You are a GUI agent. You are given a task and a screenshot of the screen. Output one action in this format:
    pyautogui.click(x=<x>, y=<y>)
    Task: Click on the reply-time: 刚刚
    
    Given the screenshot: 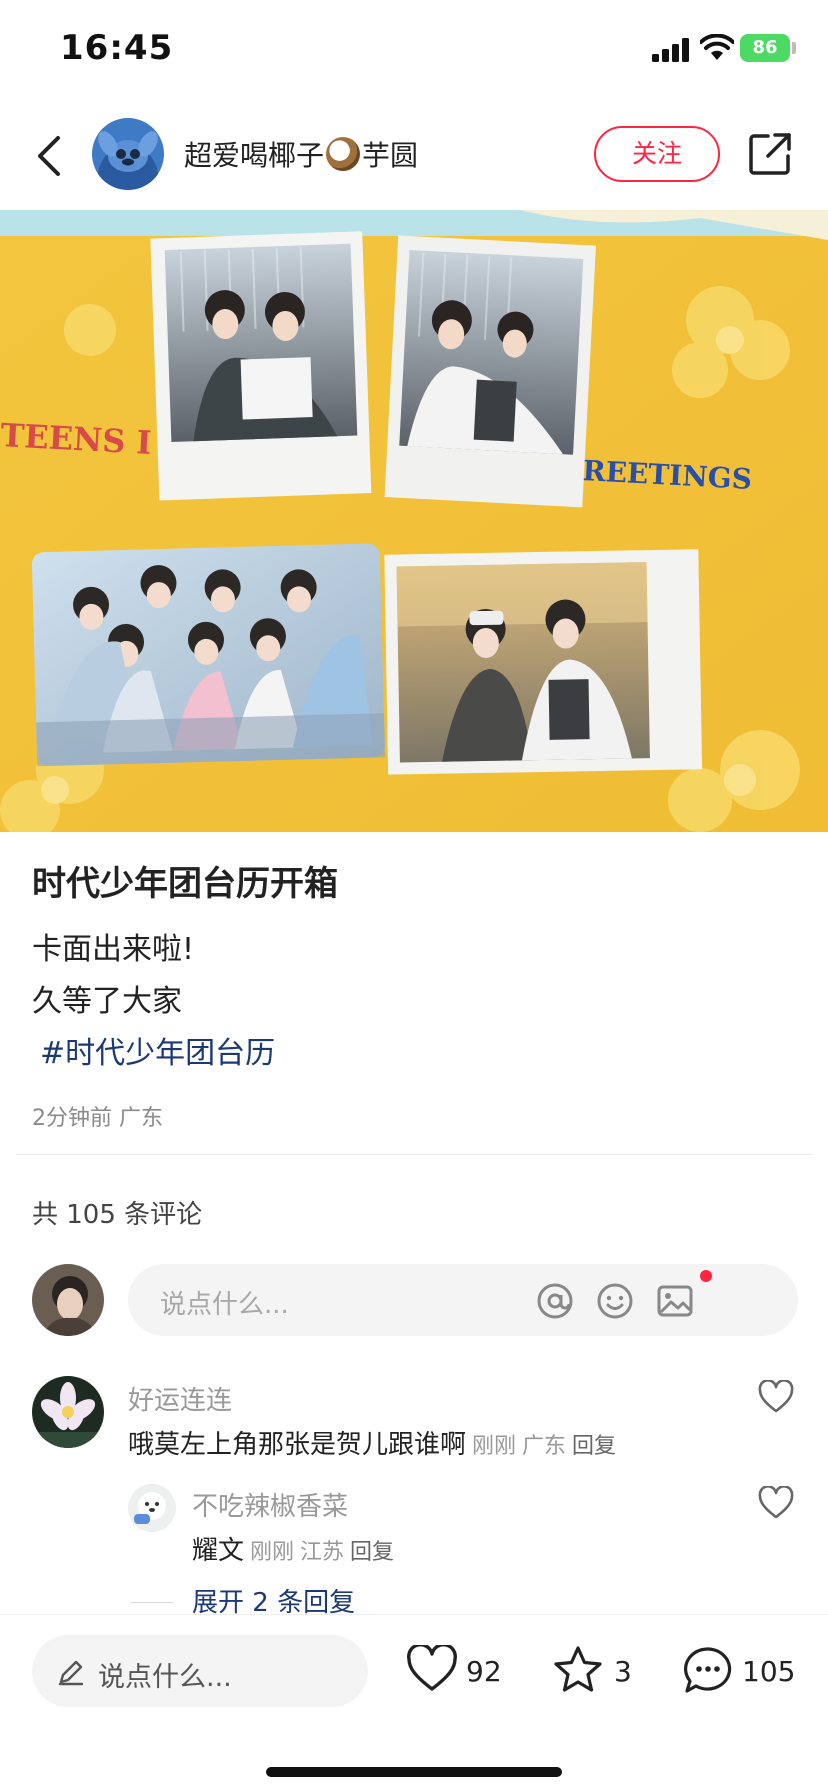 What is the action you would take?
    pyautogui.click(x=272, y=1552)
    